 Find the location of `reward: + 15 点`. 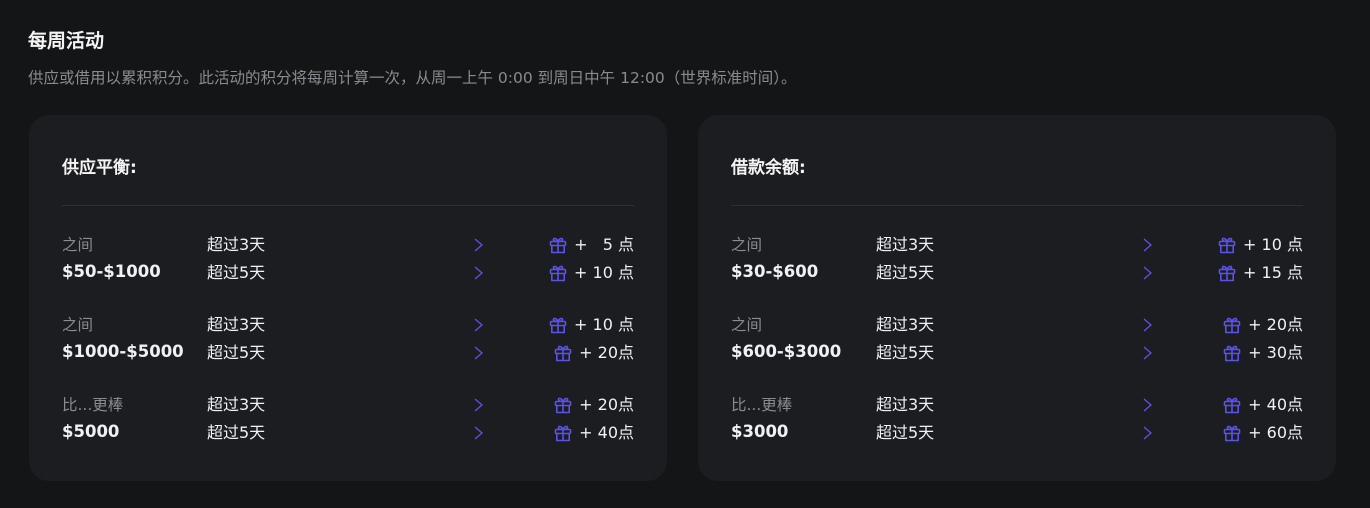

reward: + 15 点 is located at coordinates (1260, 273).